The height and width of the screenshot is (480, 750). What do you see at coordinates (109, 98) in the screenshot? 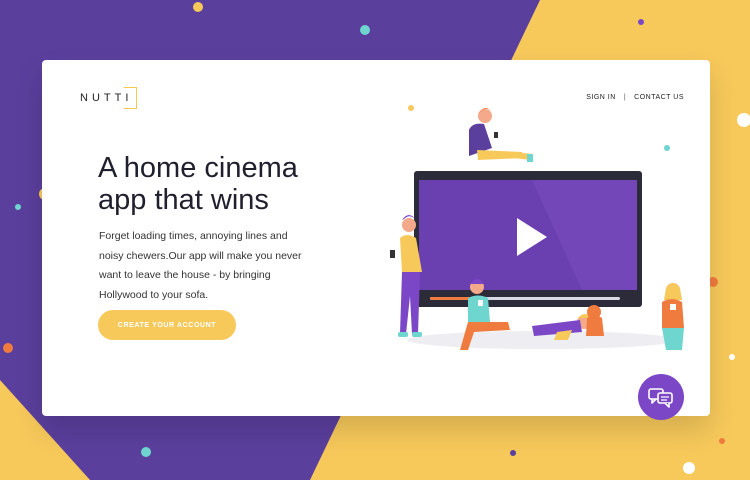
I see `logo: NUTTI` at bounding box center [109, 98].